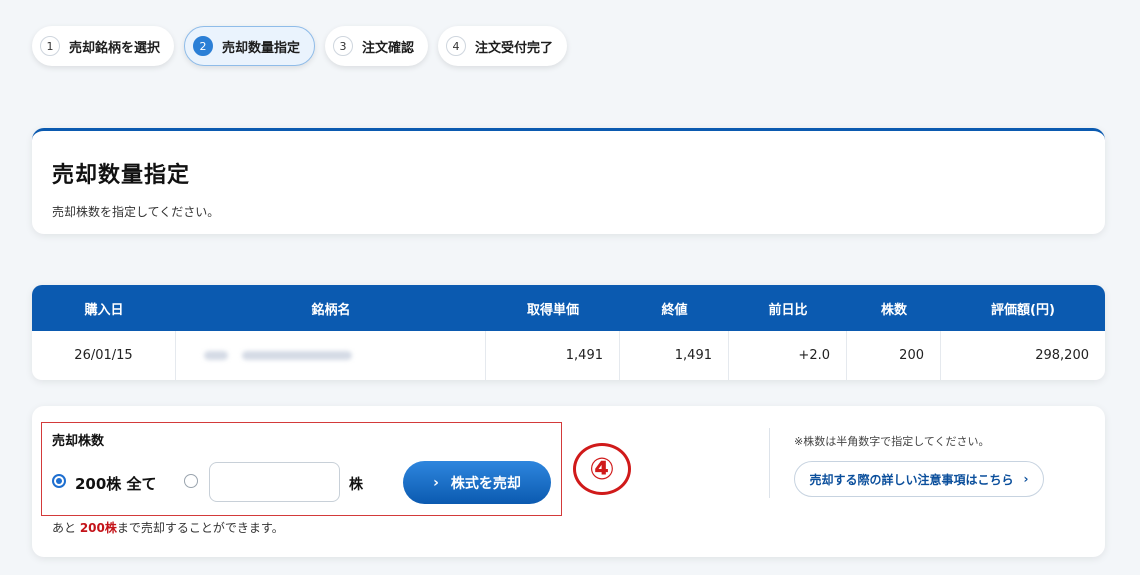 The width and height of the screenshot is (1140, 575). What do you see at coordinates (1062, 355) in the screenshot?
I see `cell-value: 298,200` at bounding box center [1062, 355].